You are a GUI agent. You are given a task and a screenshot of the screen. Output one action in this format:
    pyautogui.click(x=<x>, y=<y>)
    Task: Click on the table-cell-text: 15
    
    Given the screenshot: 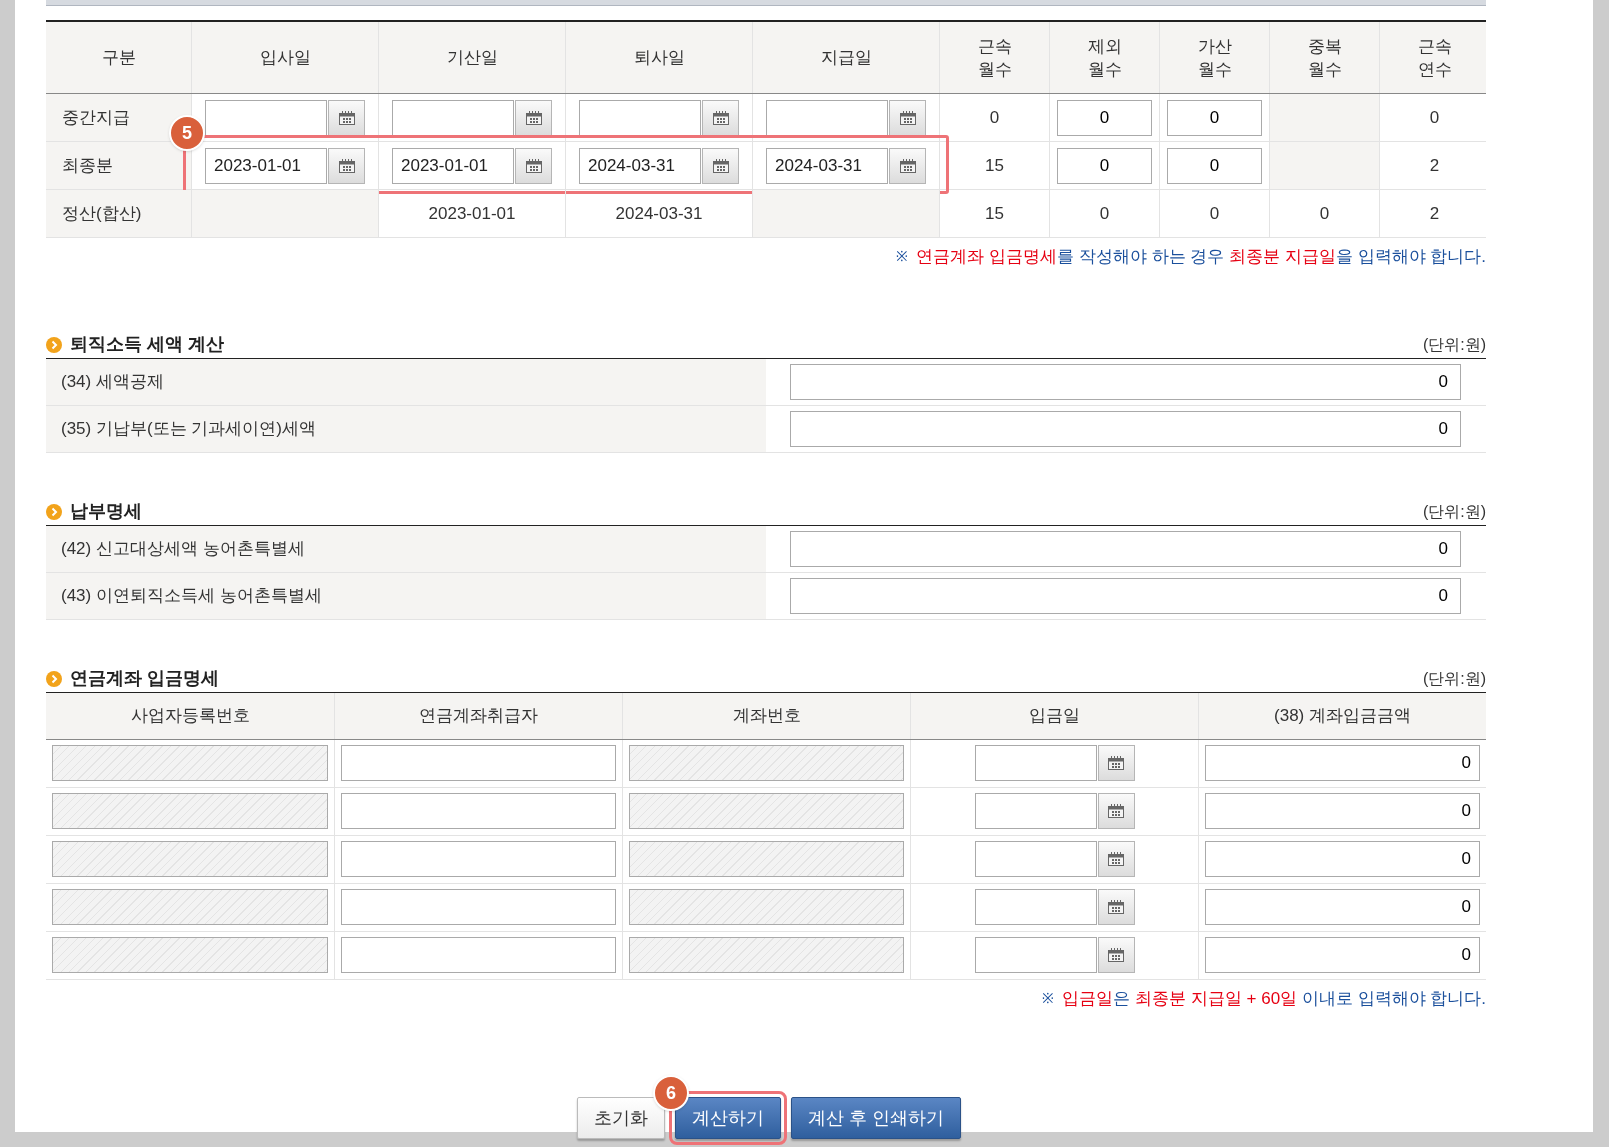 What is the action you would take?
    pyautogui.click(x=994, y=165)
    